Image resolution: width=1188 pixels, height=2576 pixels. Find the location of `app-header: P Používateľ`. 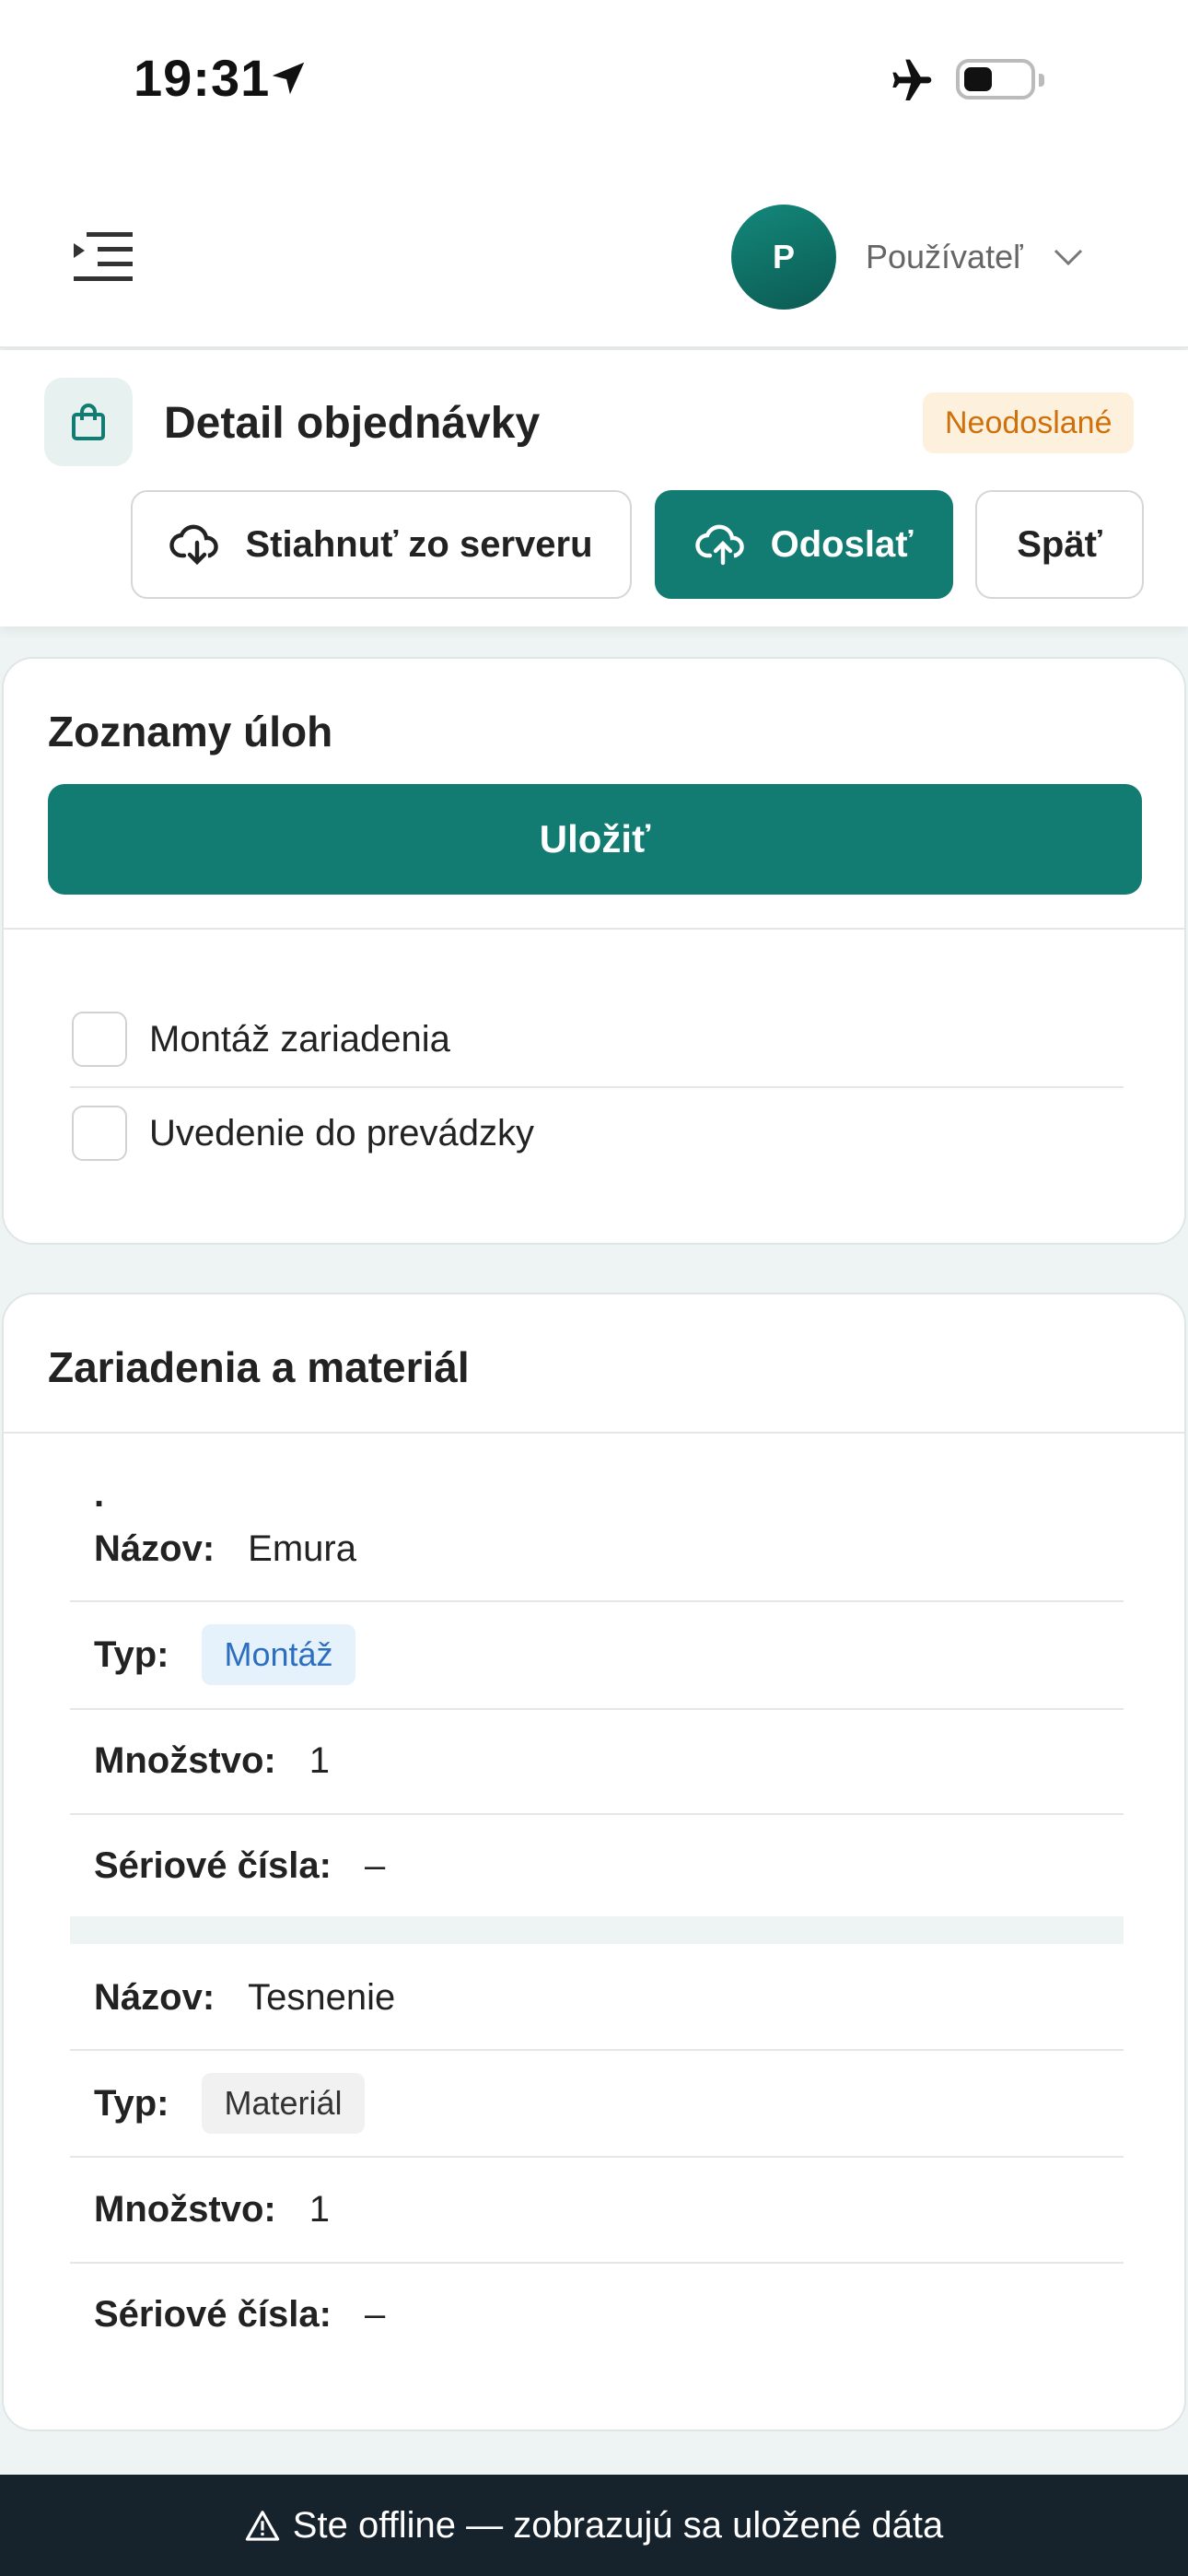

app-header: P Používateľ is located at coordinates (594, 257).